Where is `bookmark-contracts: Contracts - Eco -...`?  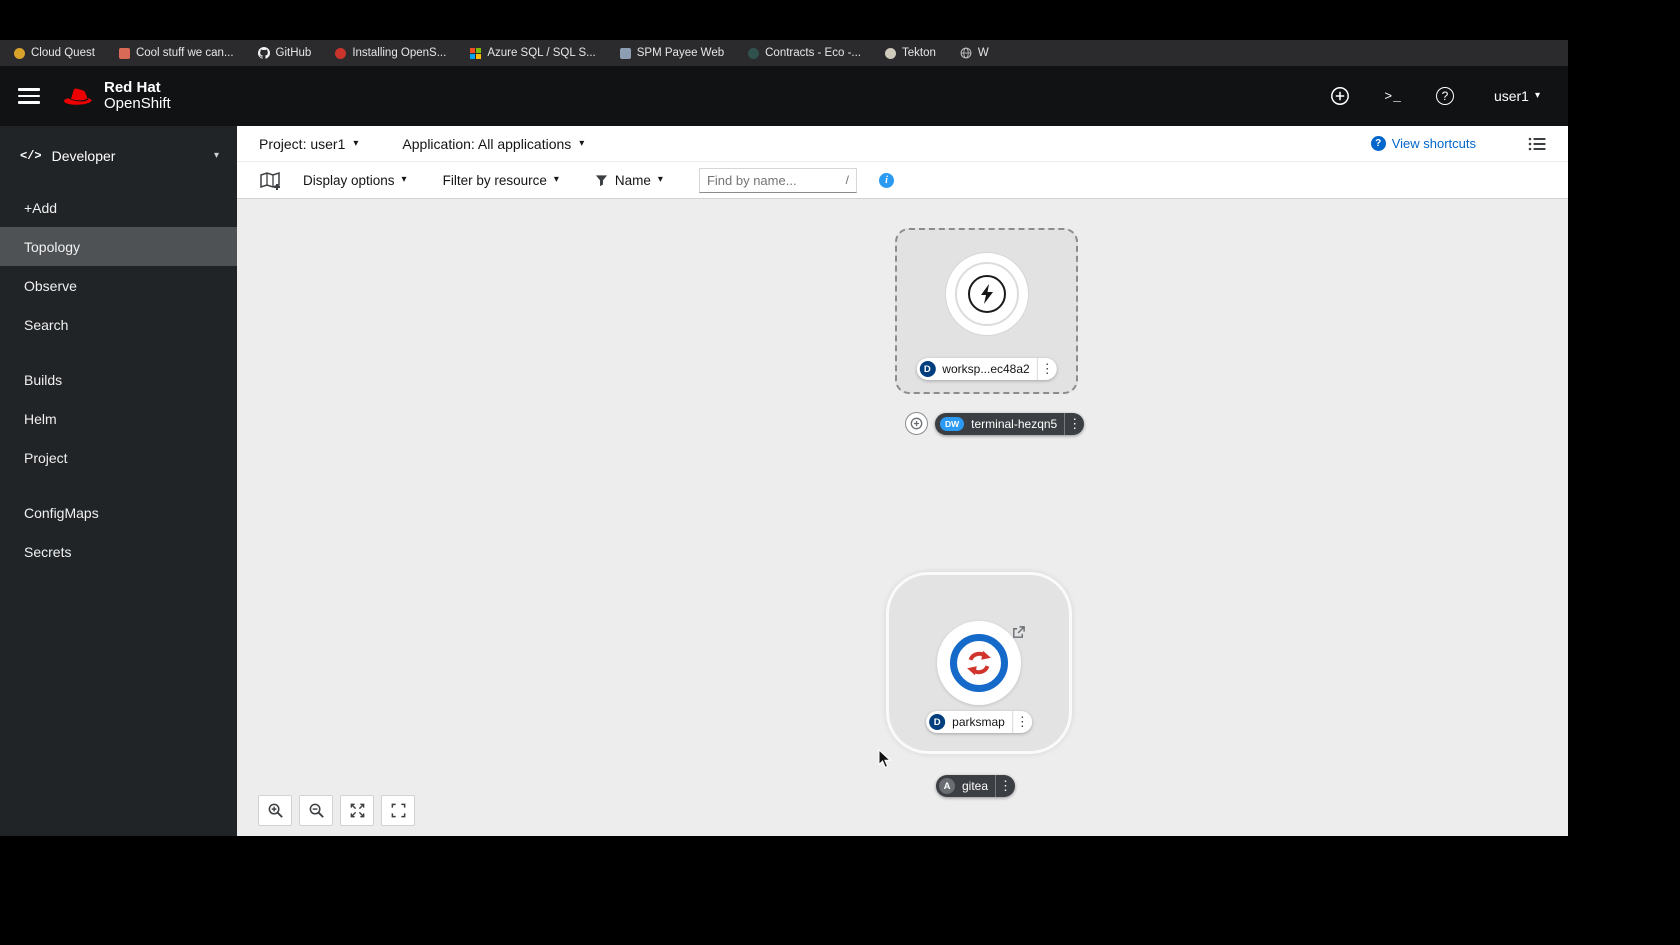 bookmark-contracts: Contracts - Eco -... is located at coordinates (804, 53).